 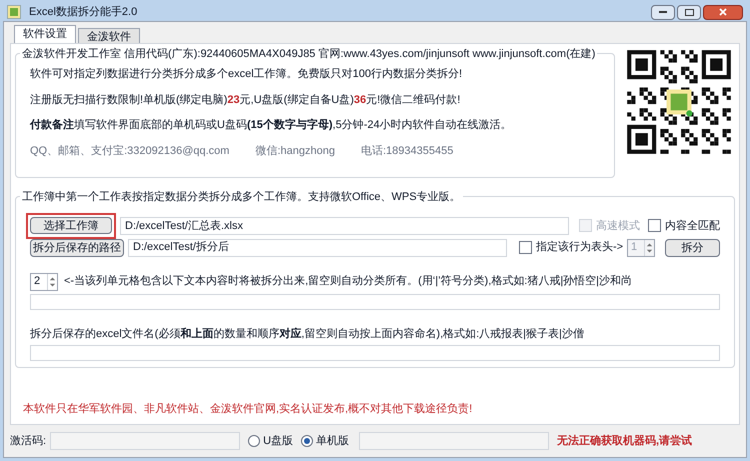 I want to click on notice-text: 本软件只在华军软件园、非凡软件站、金泼软件官网,实名认证发布,概不对其他下载途径负责!, so click(x=248, y=409).